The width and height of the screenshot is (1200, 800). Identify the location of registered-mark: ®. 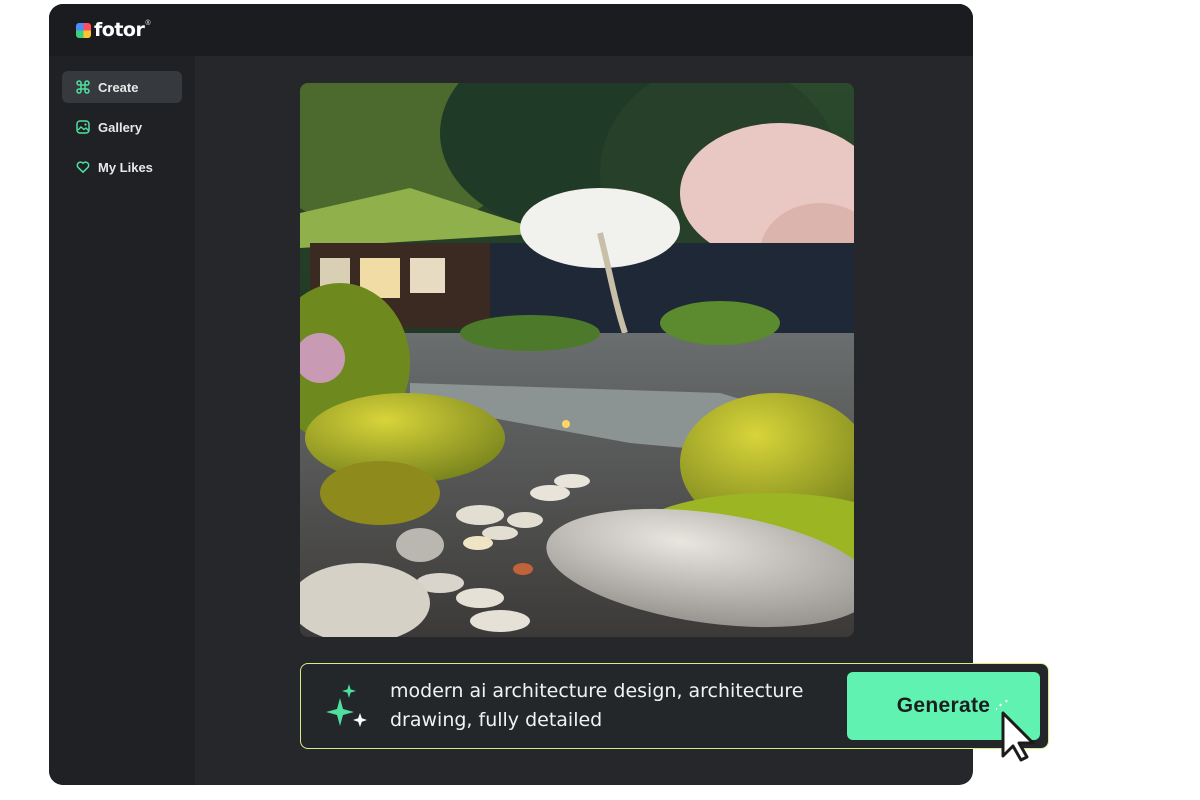
(148, 23).